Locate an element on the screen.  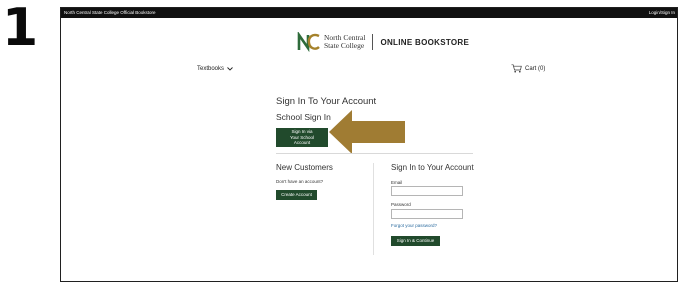
nav-textbooks-label: Textbooks is located at coordinates (211, 69).